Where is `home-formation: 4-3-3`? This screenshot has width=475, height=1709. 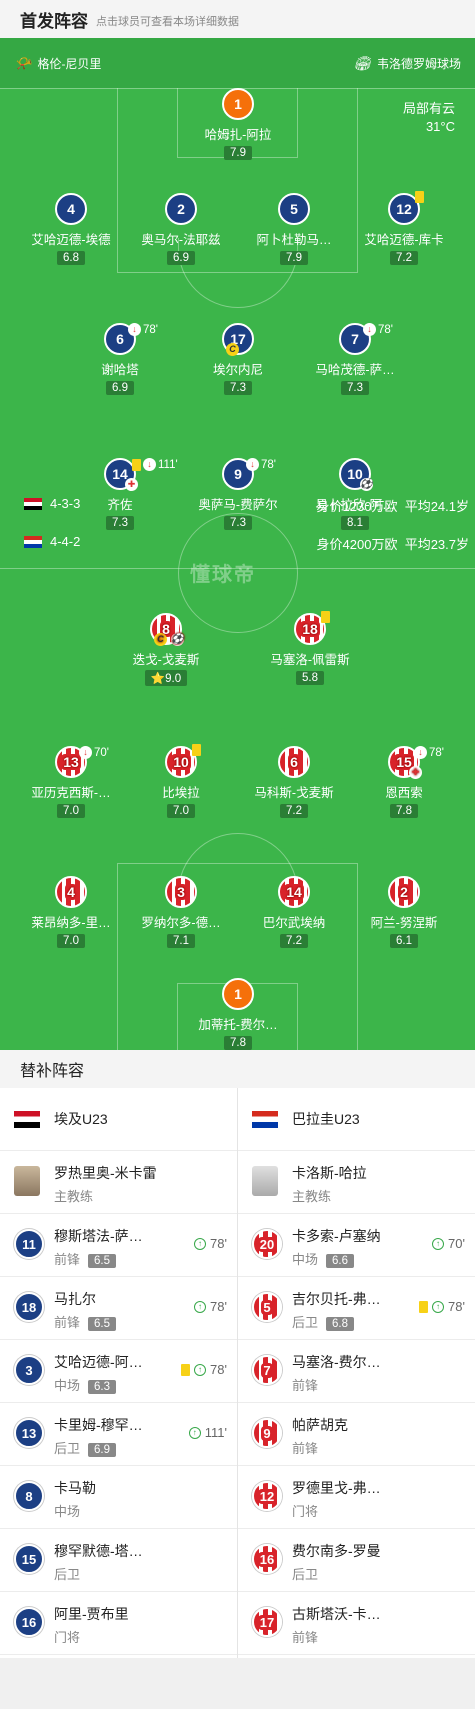 home-formation: 4-3-3 is located at coordinates (52, 503).